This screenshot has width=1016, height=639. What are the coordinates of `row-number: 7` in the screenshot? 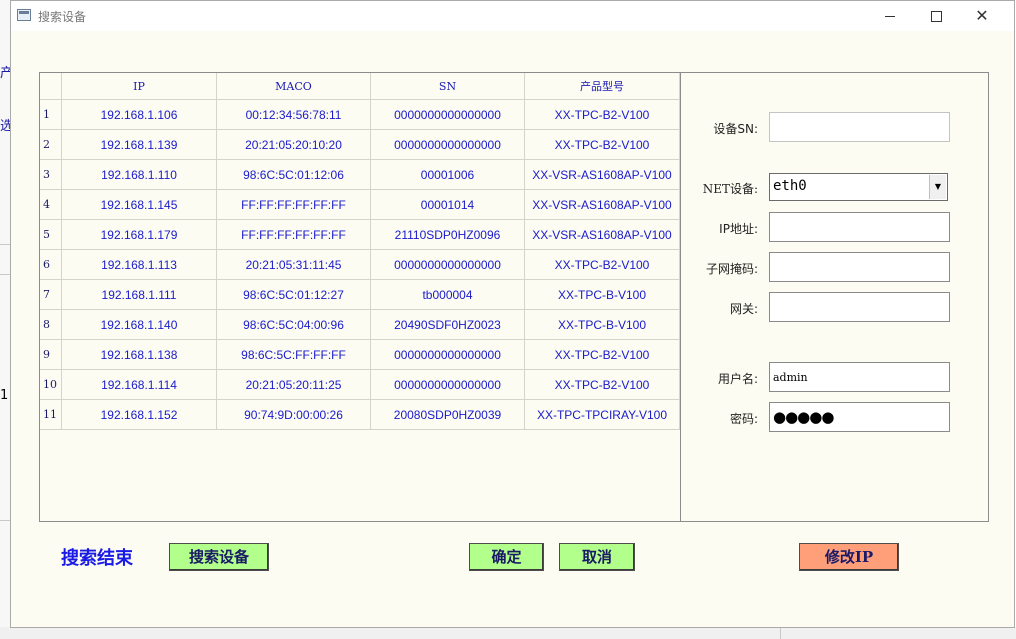 It's located at (51, 294).